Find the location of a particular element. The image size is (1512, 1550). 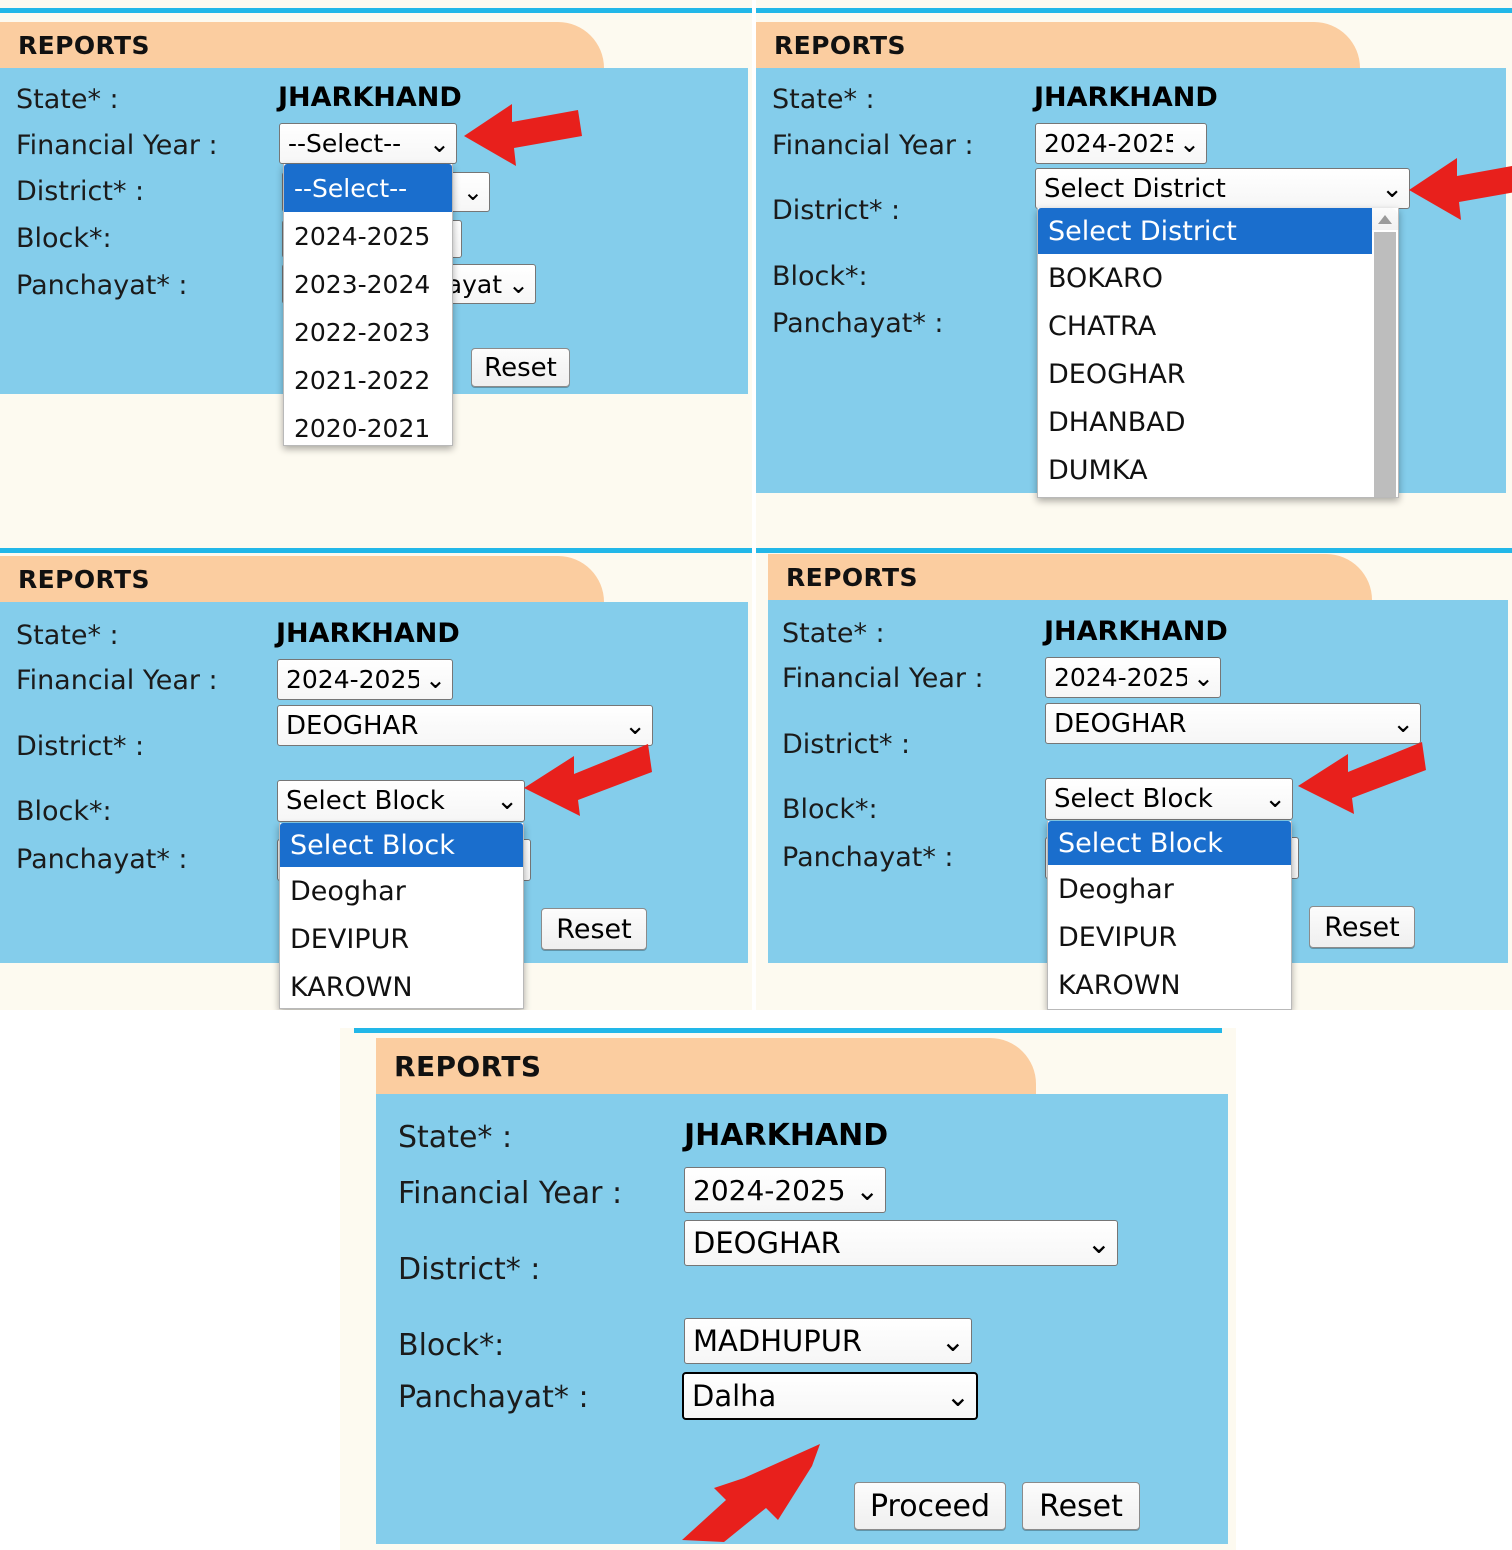

financial-year-select-value: --Select-- is located at coordinates (345, 143).